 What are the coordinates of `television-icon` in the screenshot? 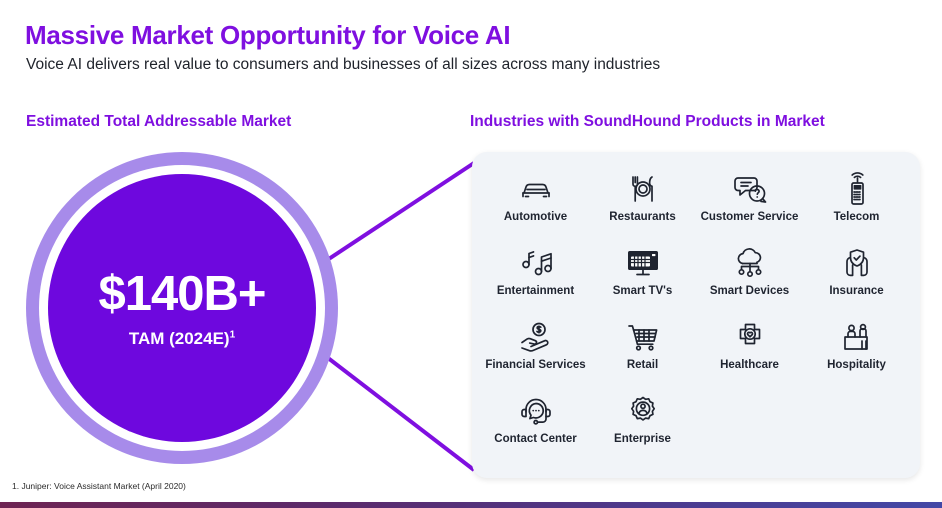 It's located at (643, 263).